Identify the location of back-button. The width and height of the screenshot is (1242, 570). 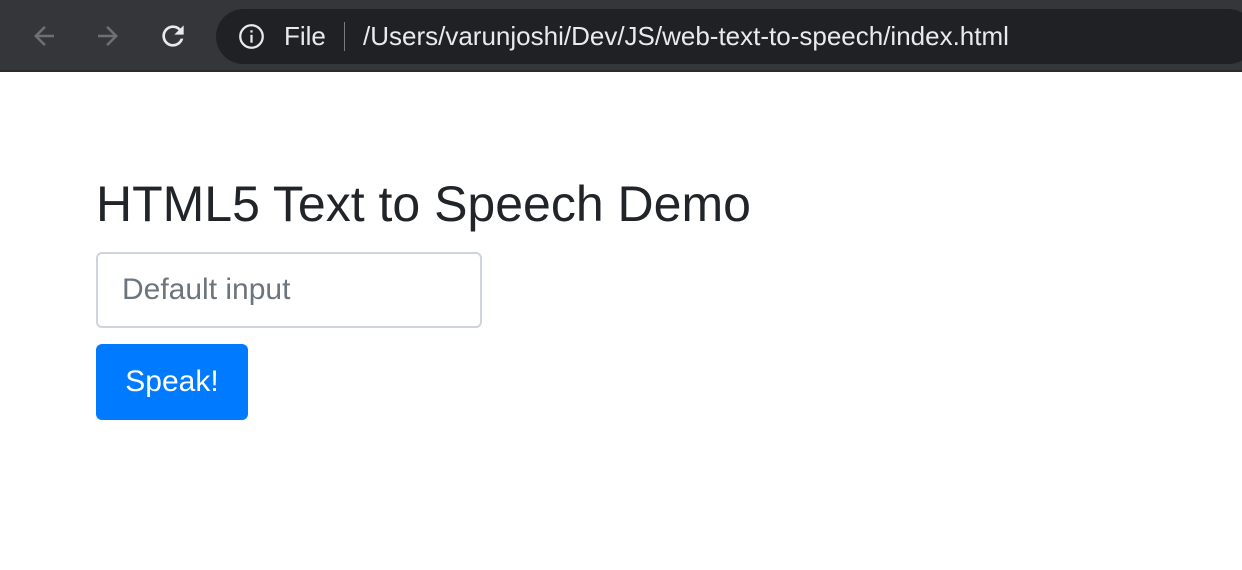
(44, 36).